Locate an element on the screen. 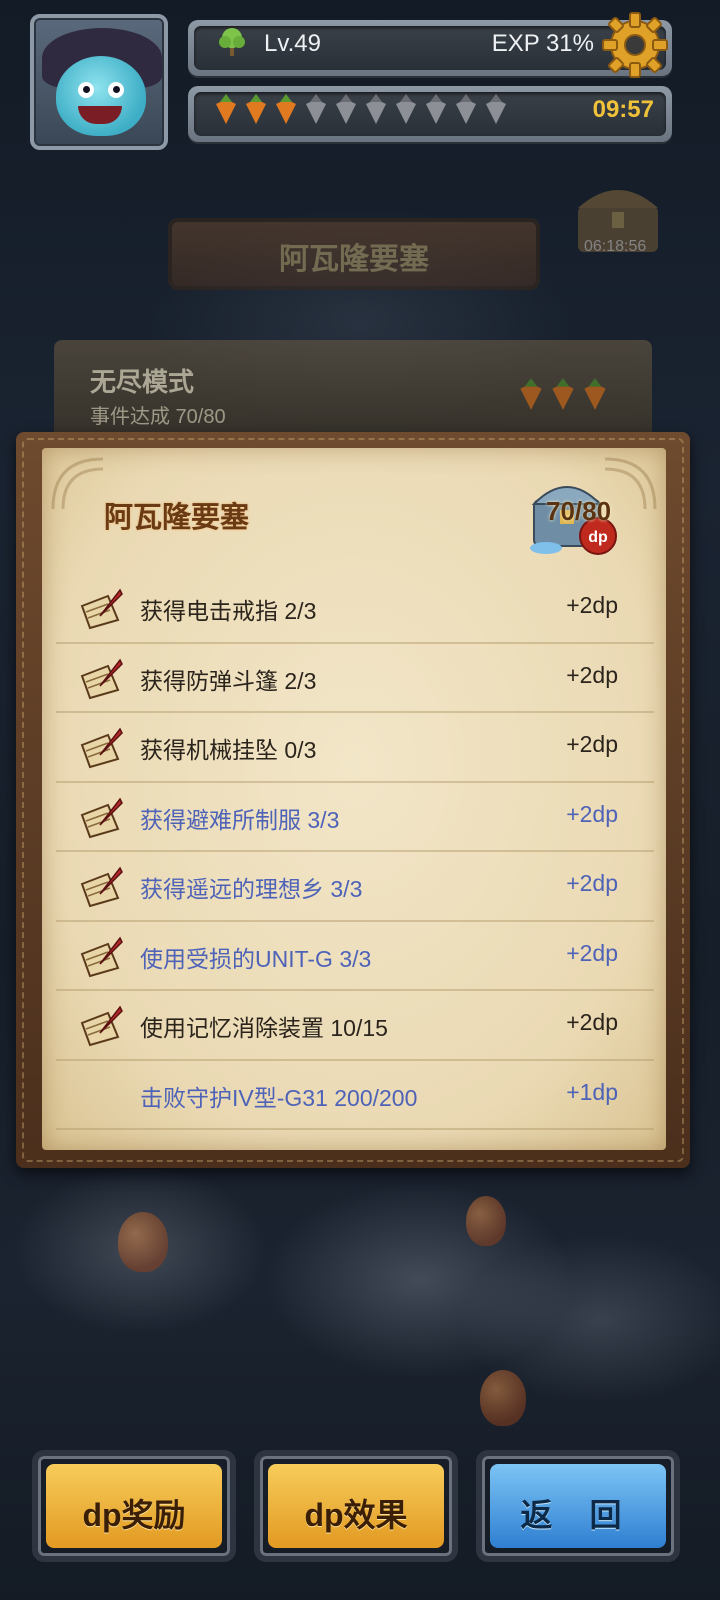 This screenshot has height=1600, width=720. panel-progress-count: 70/80 is located at coordinates (579, 511).